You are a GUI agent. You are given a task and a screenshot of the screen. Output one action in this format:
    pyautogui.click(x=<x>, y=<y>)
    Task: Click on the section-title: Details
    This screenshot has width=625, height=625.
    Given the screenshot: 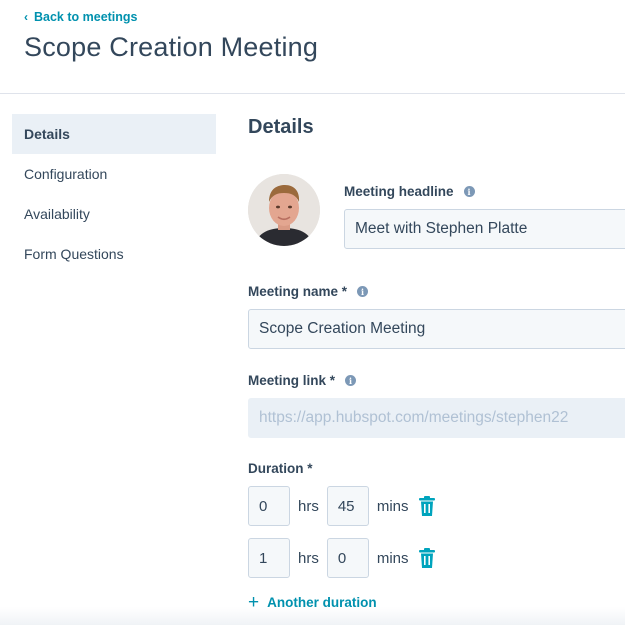 What is the action you would take?
    pyautogui.click(x=281, y=127)
    